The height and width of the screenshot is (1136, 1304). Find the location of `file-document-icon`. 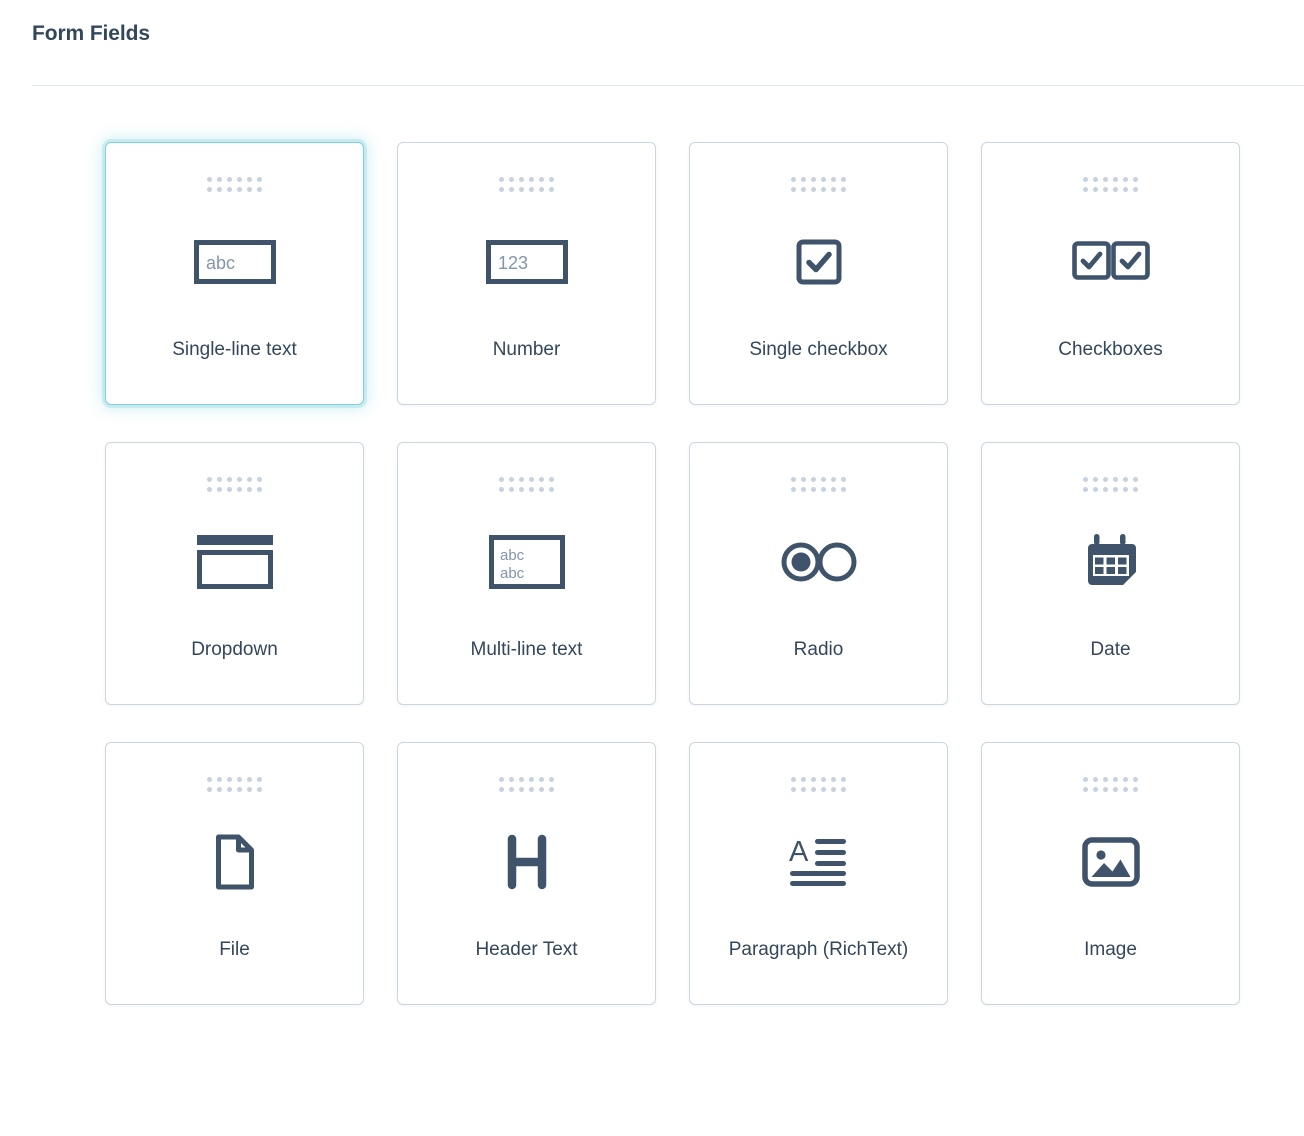

file-document-icon is located at coordinates (234, 862).